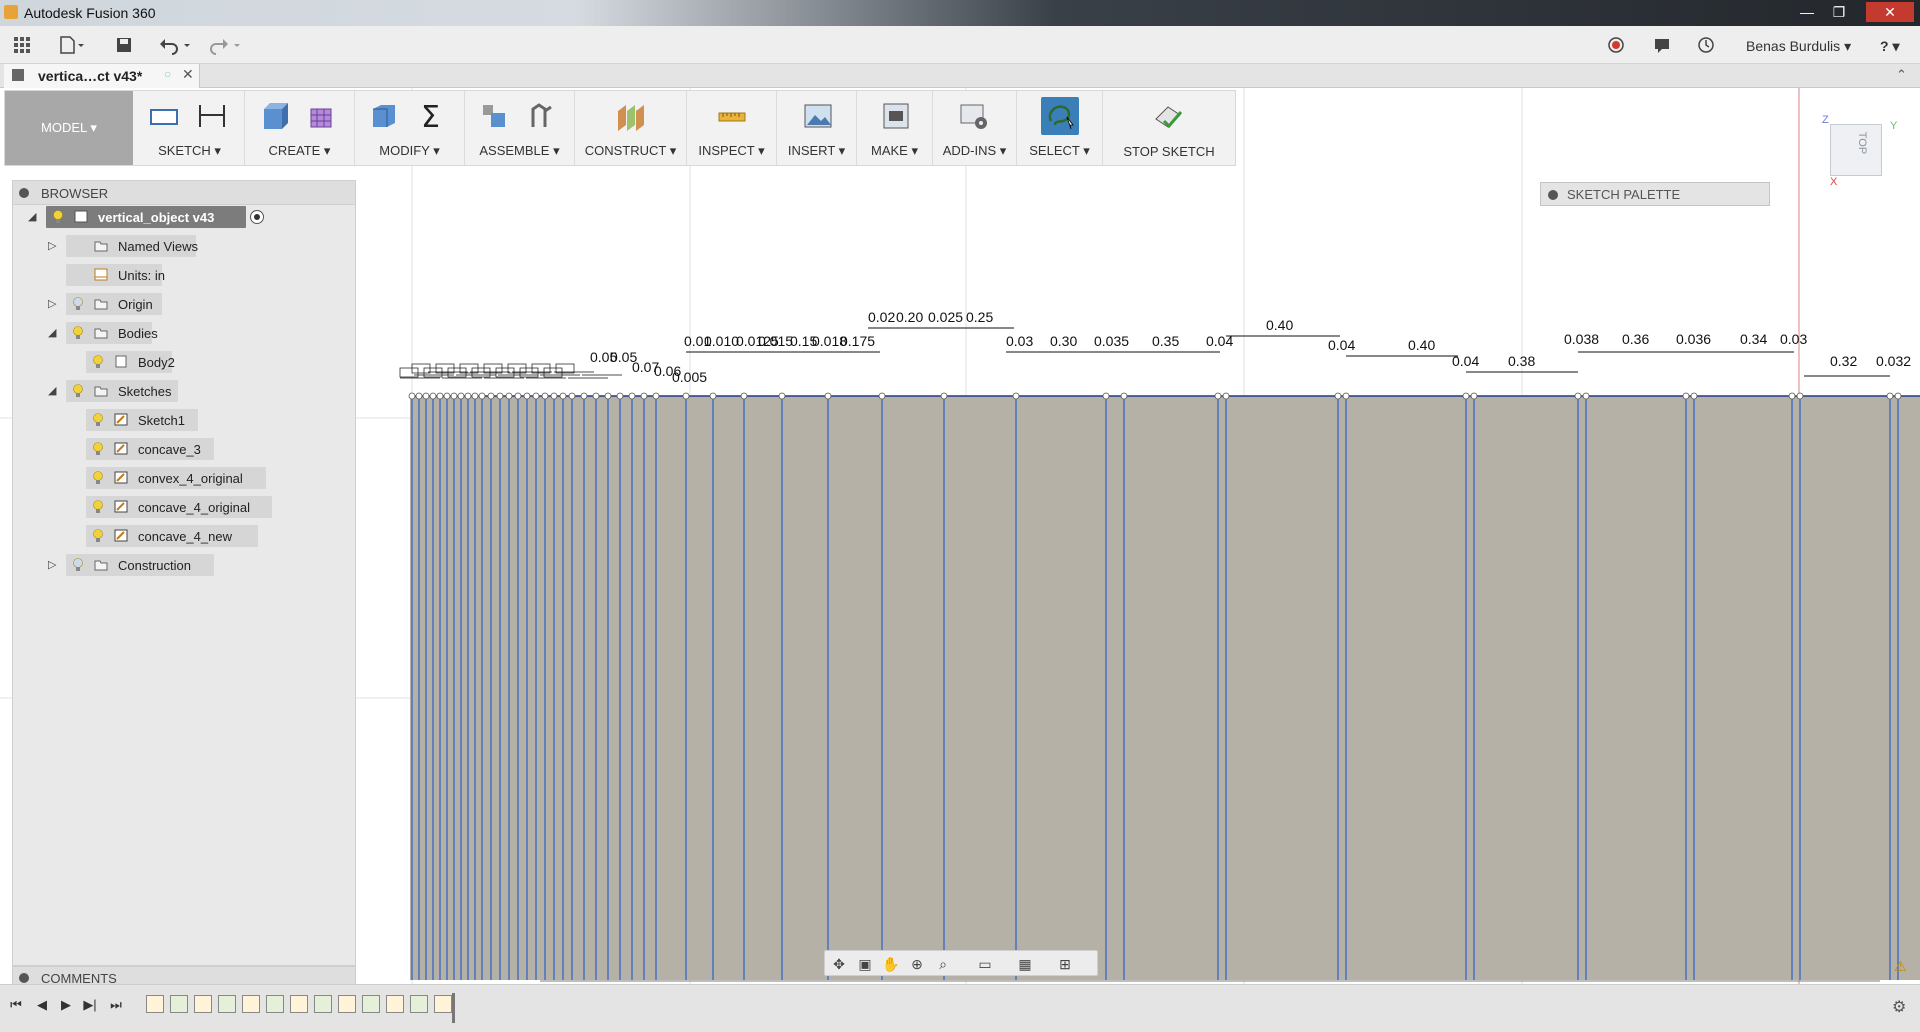 The height and width of the screenshot is (1032, 1920). What do you see at coordinates (132, 246) in the screenshot?
I see `browser-item-chip: Named Views` at bounding box center [132, 246].